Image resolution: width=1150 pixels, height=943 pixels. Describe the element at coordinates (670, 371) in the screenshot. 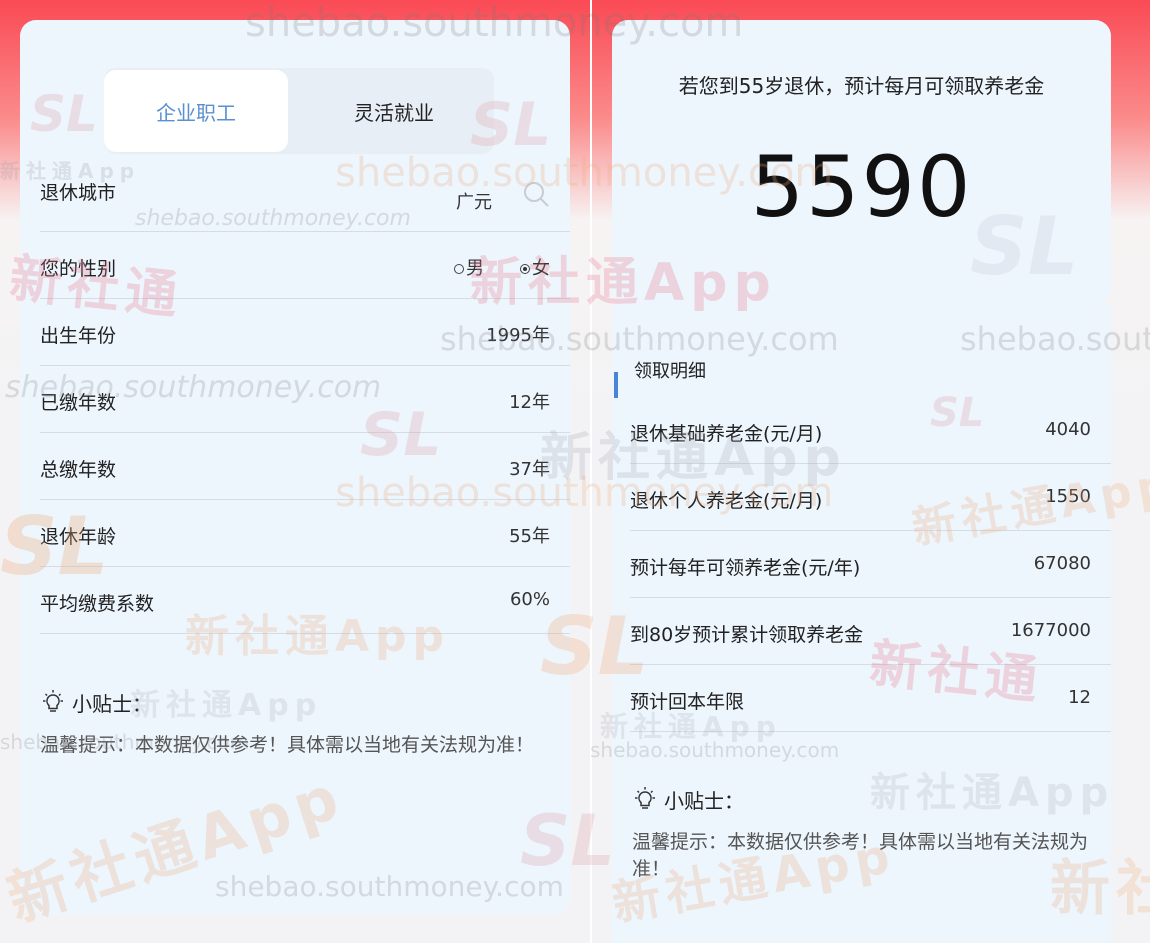

I see `detail-section-title: 领取明细` at that location.